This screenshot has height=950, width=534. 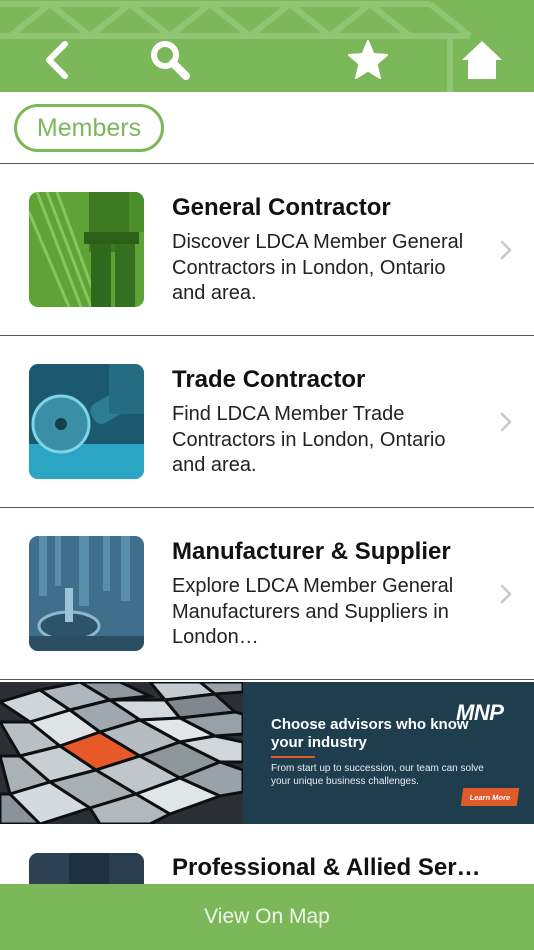 I want to click on ad-learn-more-label: Learn More, so click(x=490, y=797).